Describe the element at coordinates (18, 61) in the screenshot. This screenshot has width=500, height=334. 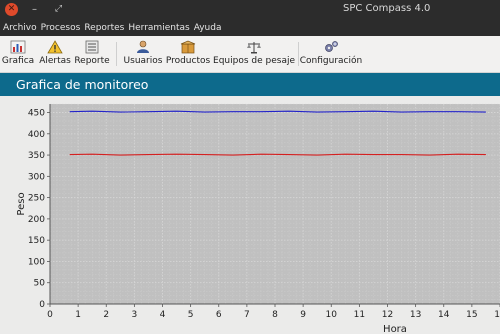
I see `grafica-label: Grafica` at that location.